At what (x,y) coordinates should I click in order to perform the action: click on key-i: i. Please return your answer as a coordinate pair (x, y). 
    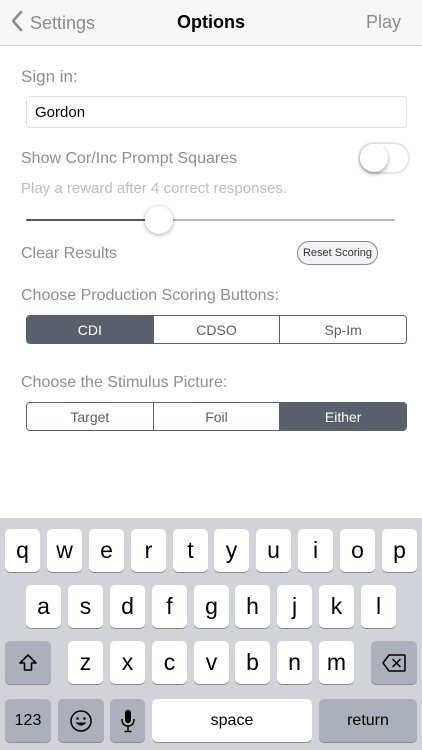
    Looking at the image, I should click on (315, 550).